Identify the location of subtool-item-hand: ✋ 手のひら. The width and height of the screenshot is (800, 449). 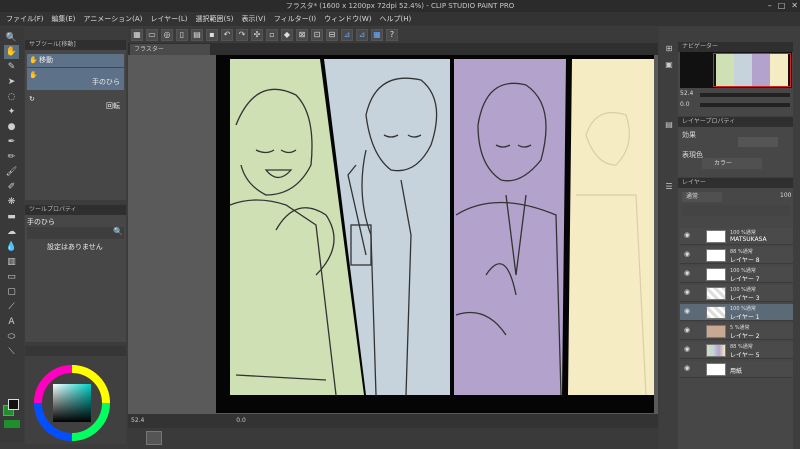
(75, 79).